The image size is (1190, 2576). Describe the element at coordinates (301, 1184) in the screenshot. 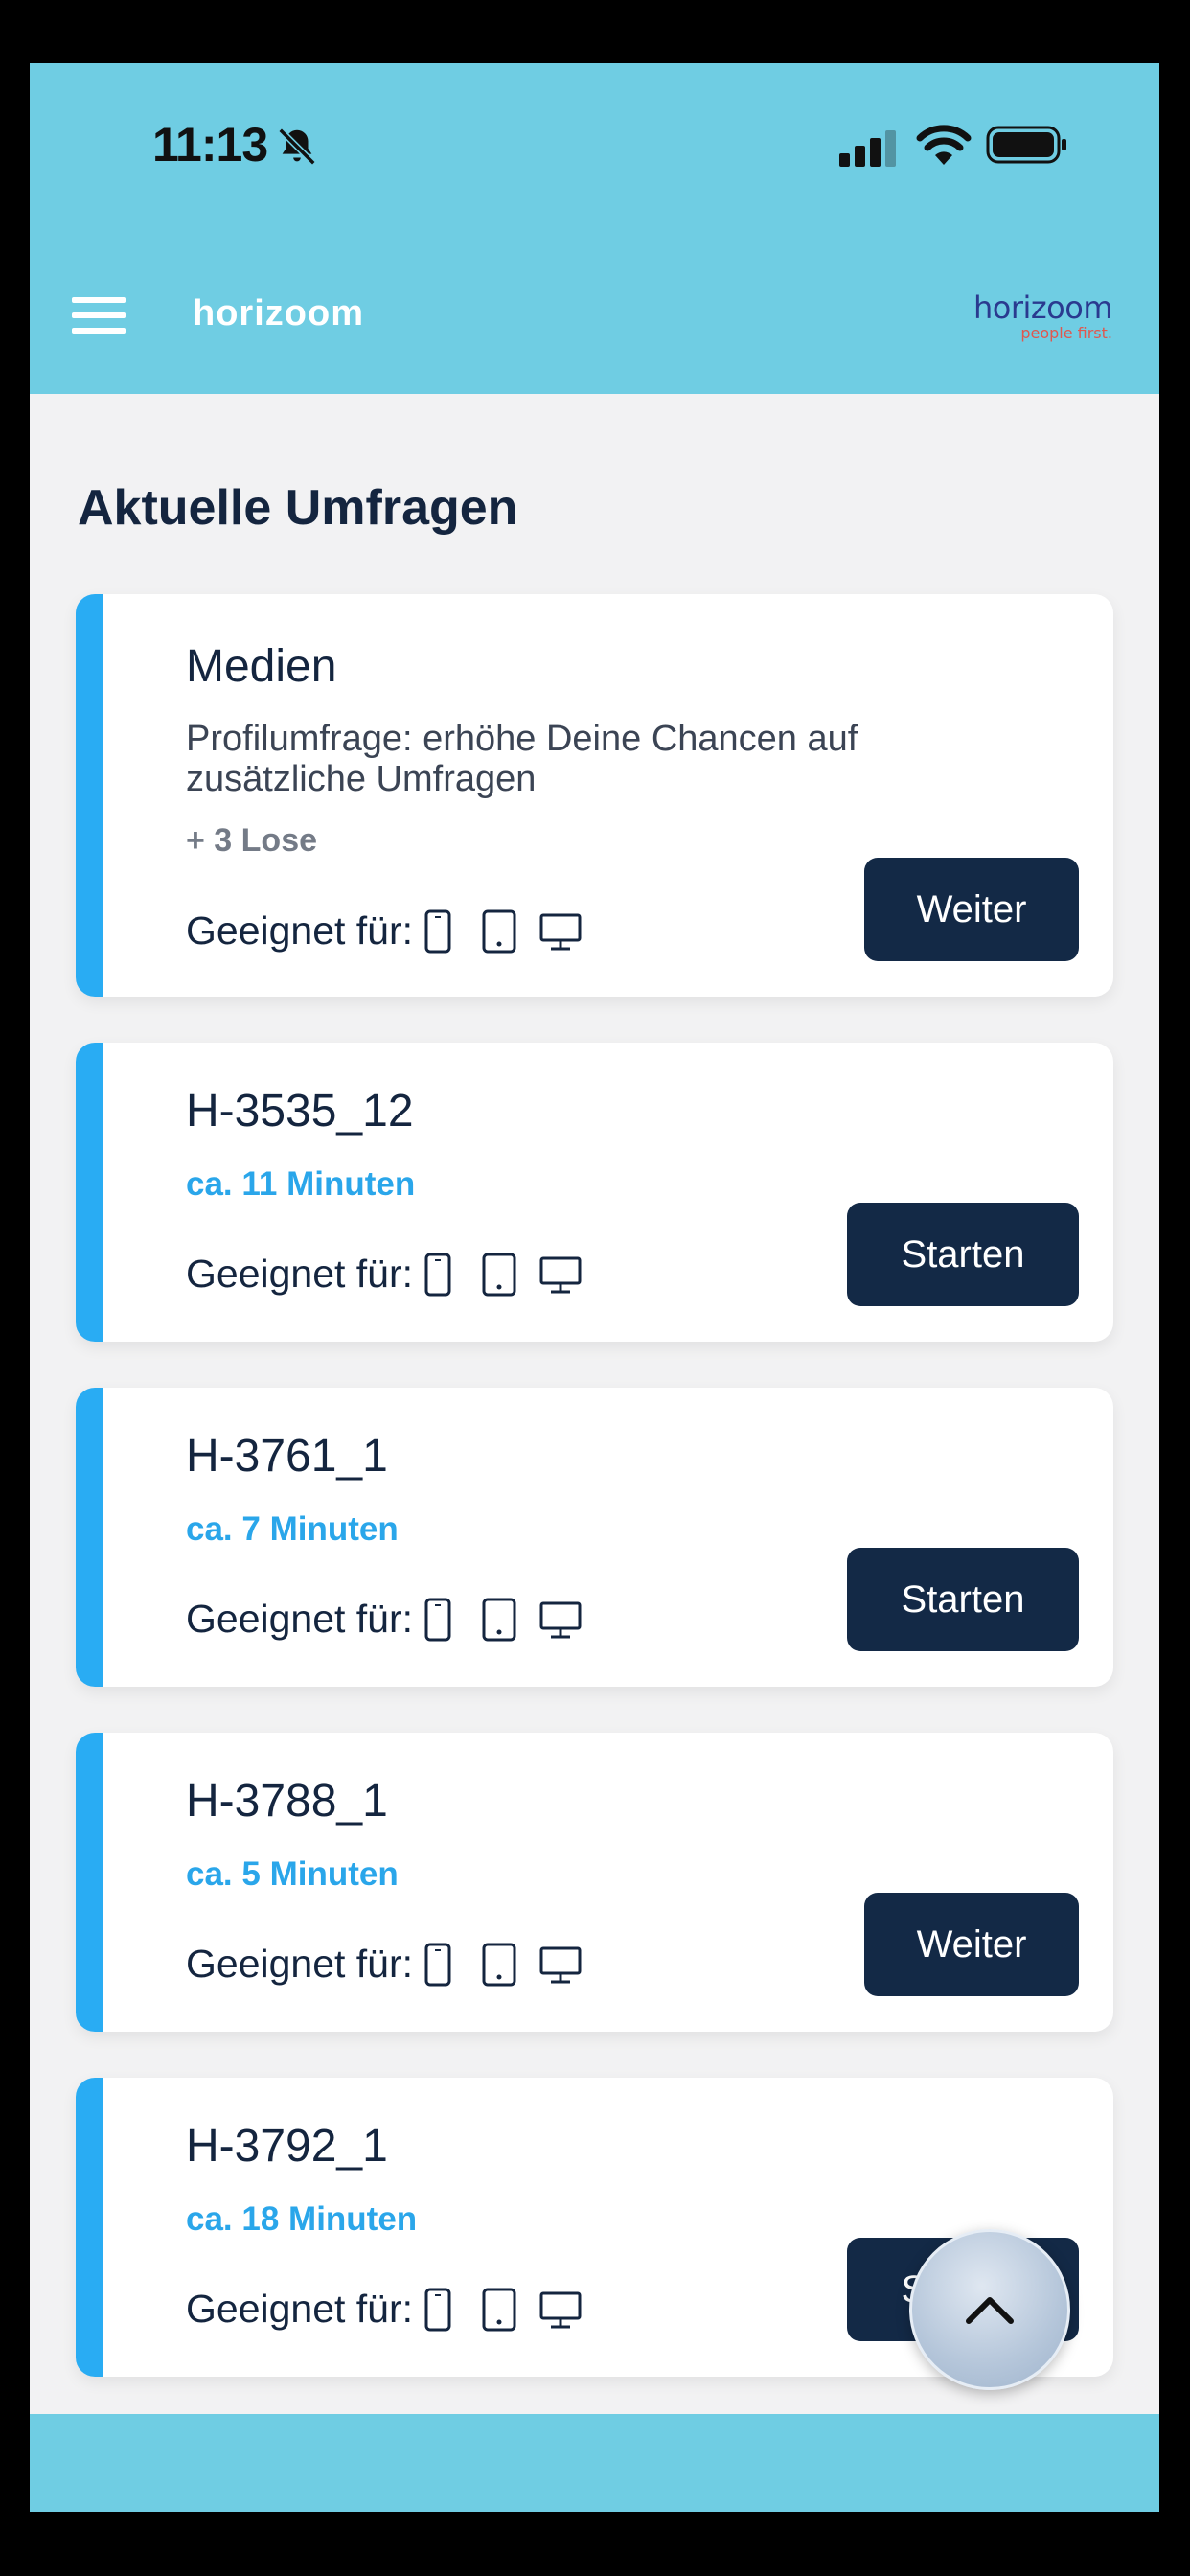

I see `survey-duration: ca. 11 Minuten` at that location.